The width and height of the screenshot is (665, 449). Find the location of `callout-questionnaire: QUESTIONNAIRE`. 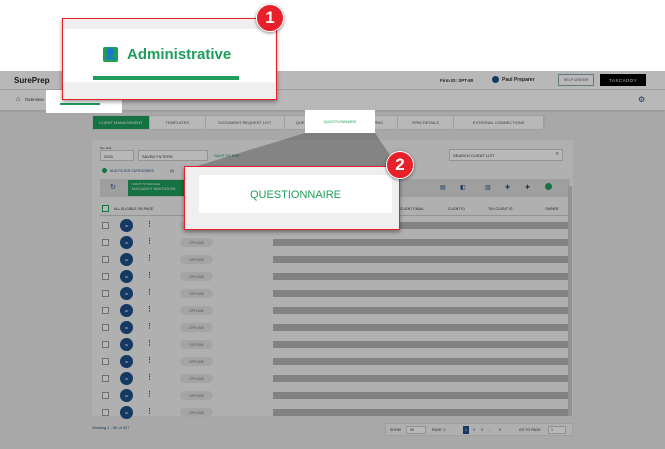

callout-questionnaire: QUESTIONNAIRE is located at coordinates (292, 198).